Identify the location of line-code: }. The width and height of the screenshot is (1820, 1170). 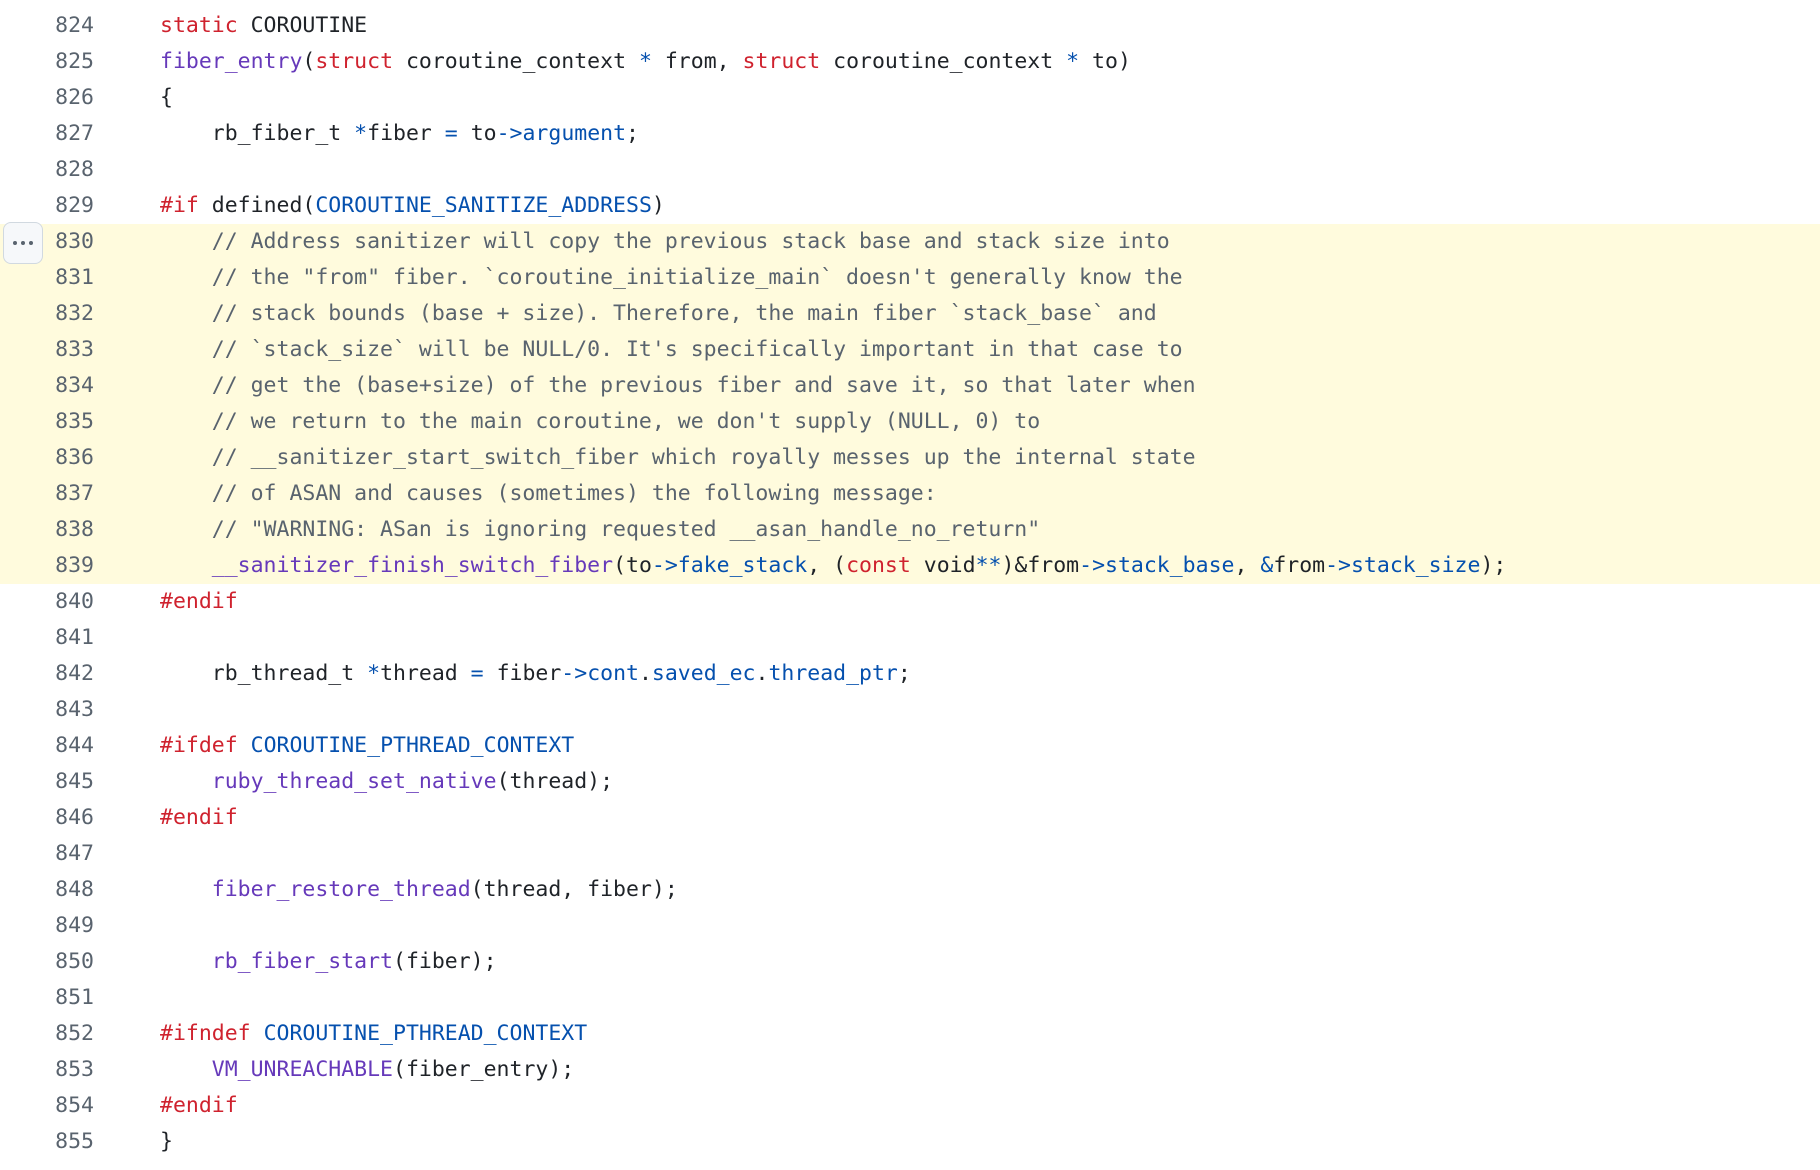
(166, 1142).